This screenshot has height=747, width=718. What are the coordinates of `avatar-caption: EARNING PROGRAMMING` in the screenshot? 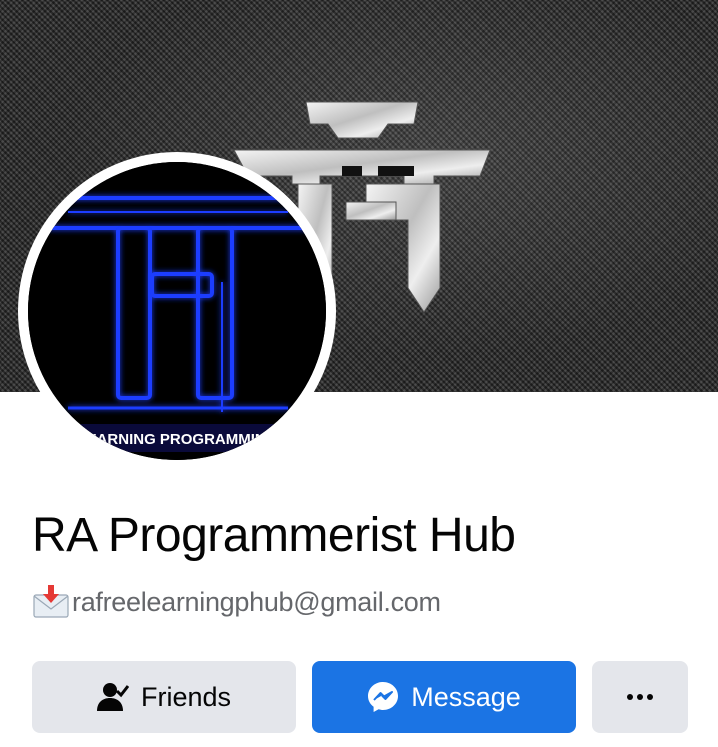 It's located at (182, 439).